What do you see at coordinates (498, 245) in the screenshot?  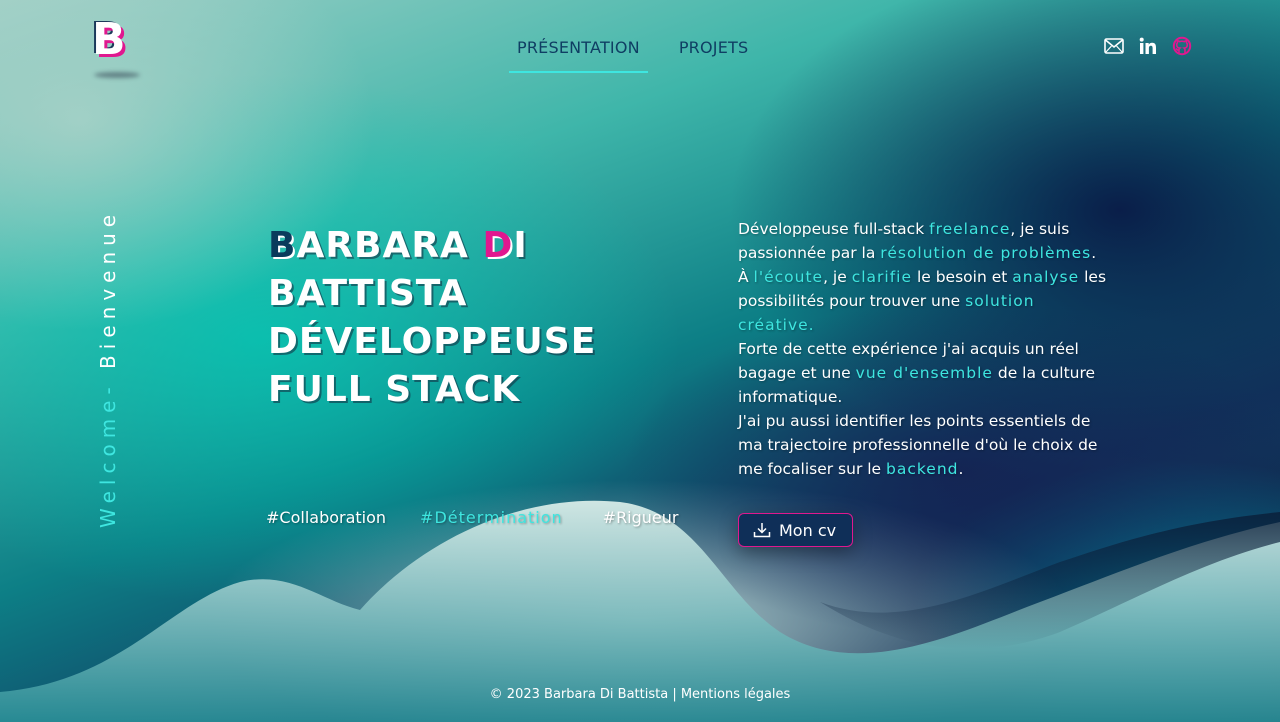 I see `hero-initial-d: D` at bounding box center [498, 245].